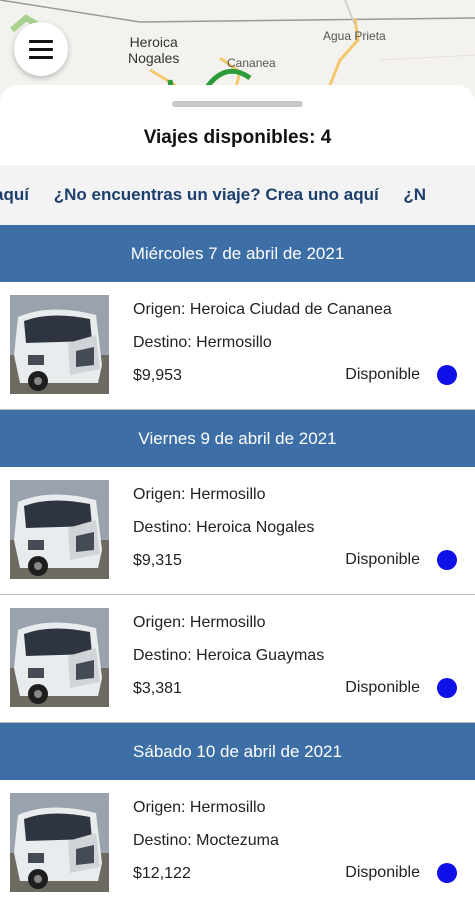 The width and height of the screenshot is (475, 900). Describe the element at coordinates (229, 655) in the screenshot. I see `trip-destination: Destino: Heroica Guaymas` at that location.